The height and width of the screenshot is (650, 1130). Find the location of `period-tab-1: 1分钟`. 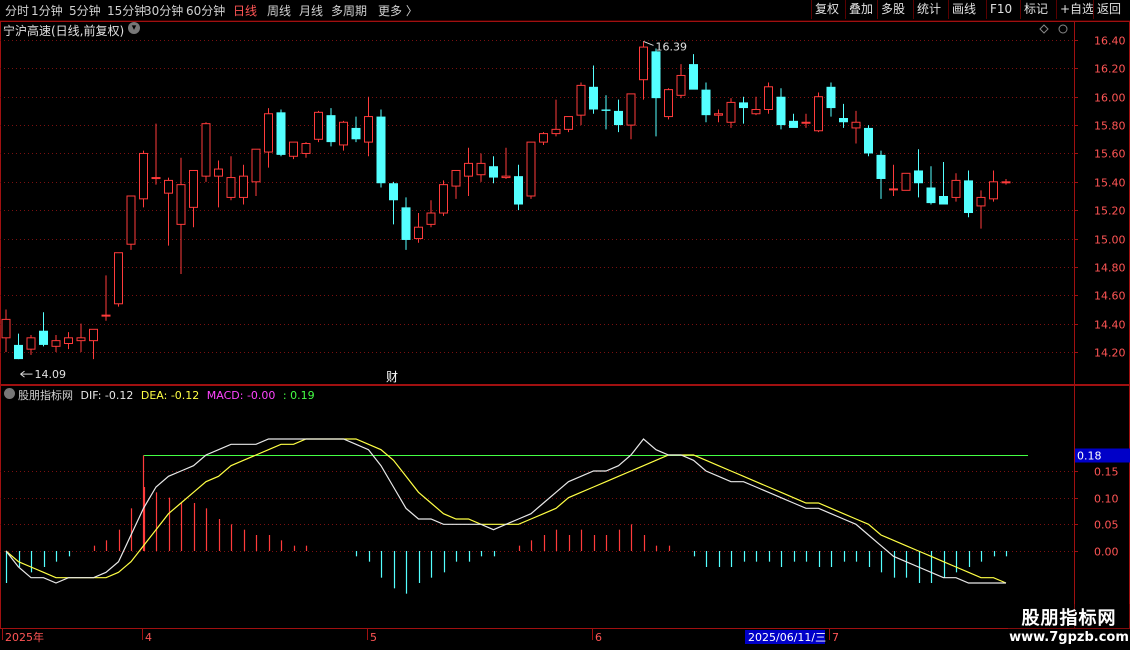

period-tab-1: 1分钟 is located at coordinates (47, 10).